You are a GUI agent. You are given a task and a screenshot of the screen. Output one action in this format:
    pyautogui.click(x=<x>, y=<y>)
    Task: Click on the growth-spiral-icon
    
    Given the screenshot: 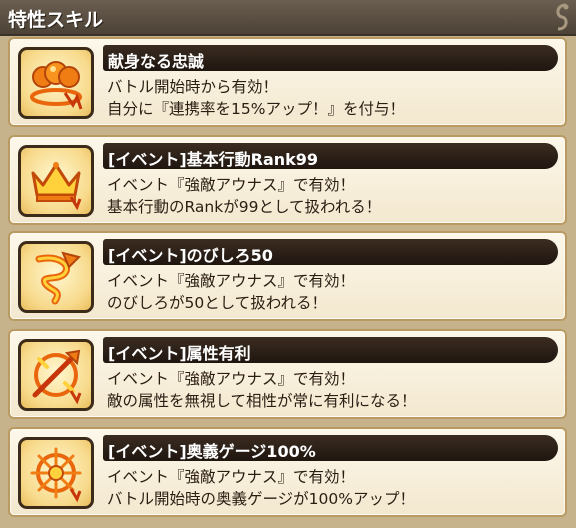 What is the action you would take?
    pyautogui.click(x=58, y=278)
    